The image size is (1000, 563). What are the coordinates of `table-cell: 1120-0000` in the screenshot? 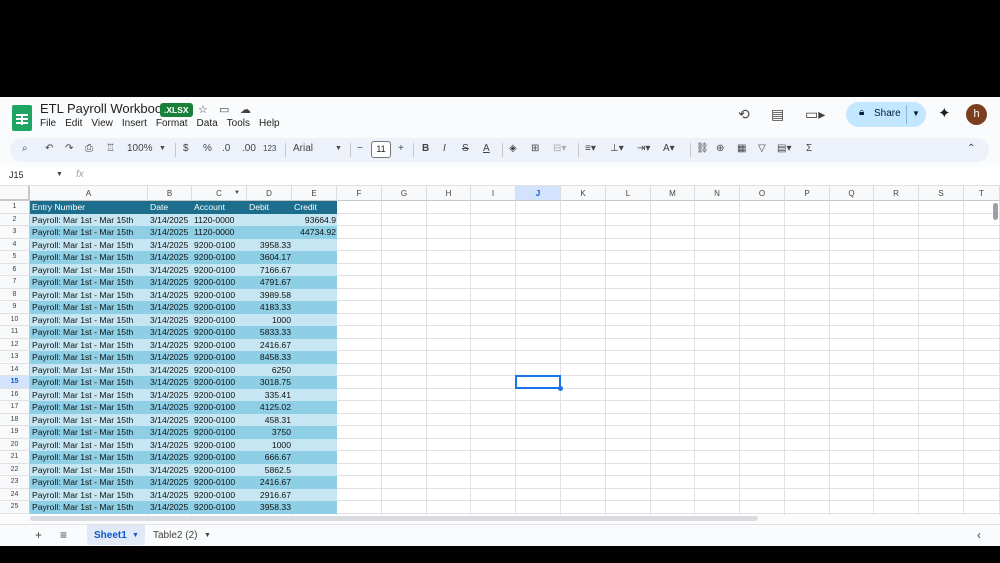 It's located at (221, 232).